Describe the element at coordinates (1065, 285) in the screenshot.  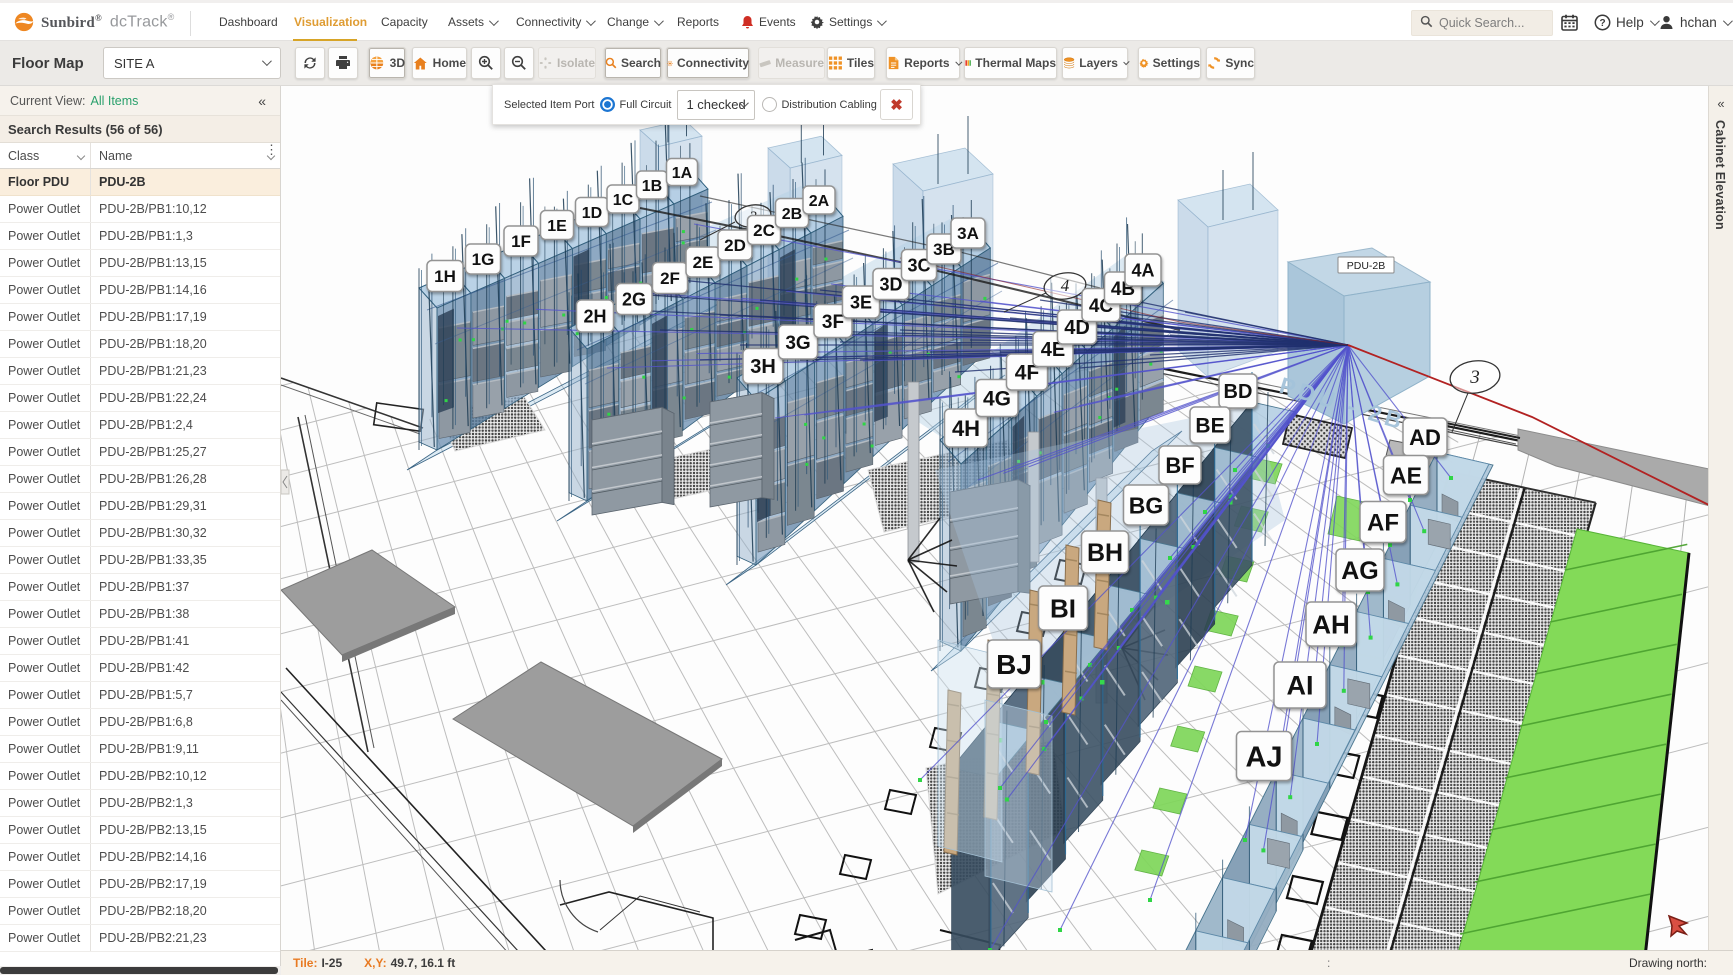
I see `svg-text: 4` at that location.